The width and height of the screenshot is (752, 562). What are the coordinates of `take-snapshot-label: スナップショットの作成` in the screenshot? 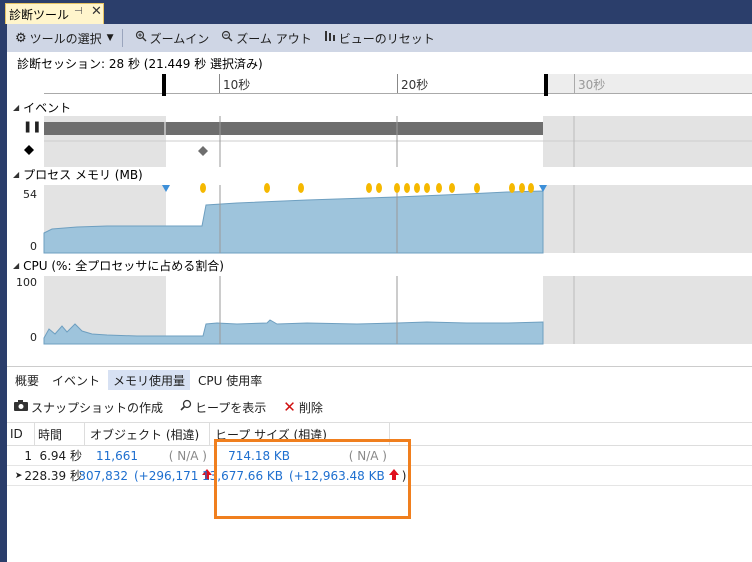 It's located at (97, 407).